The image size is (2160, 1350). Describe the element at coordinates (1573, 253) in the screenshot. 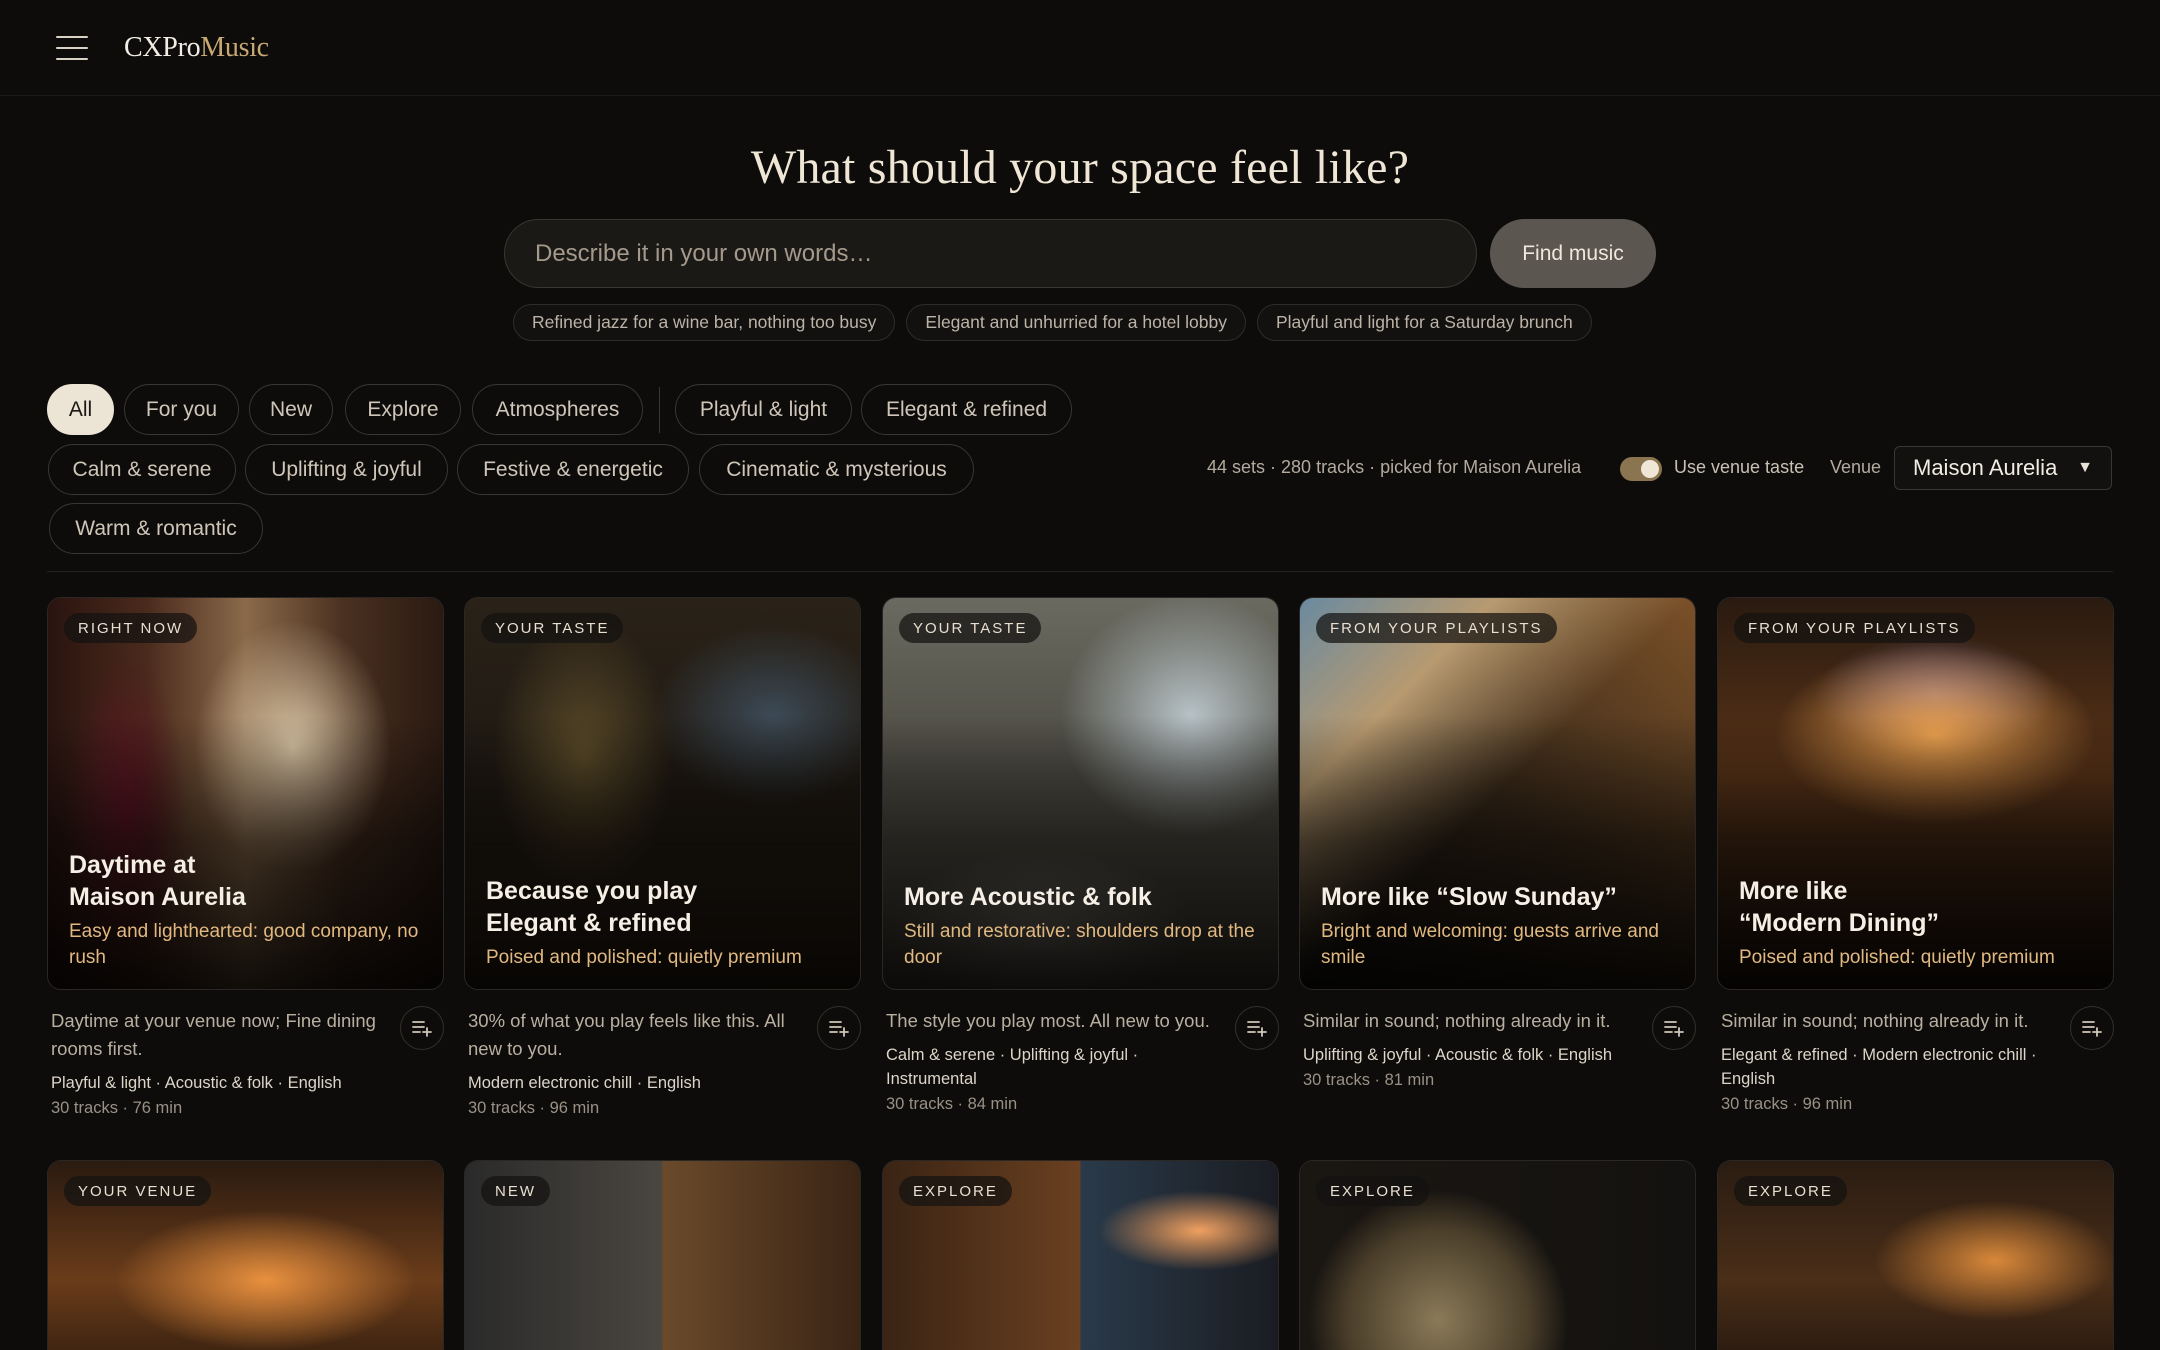

I see `find-music-button: Find music` at that location.